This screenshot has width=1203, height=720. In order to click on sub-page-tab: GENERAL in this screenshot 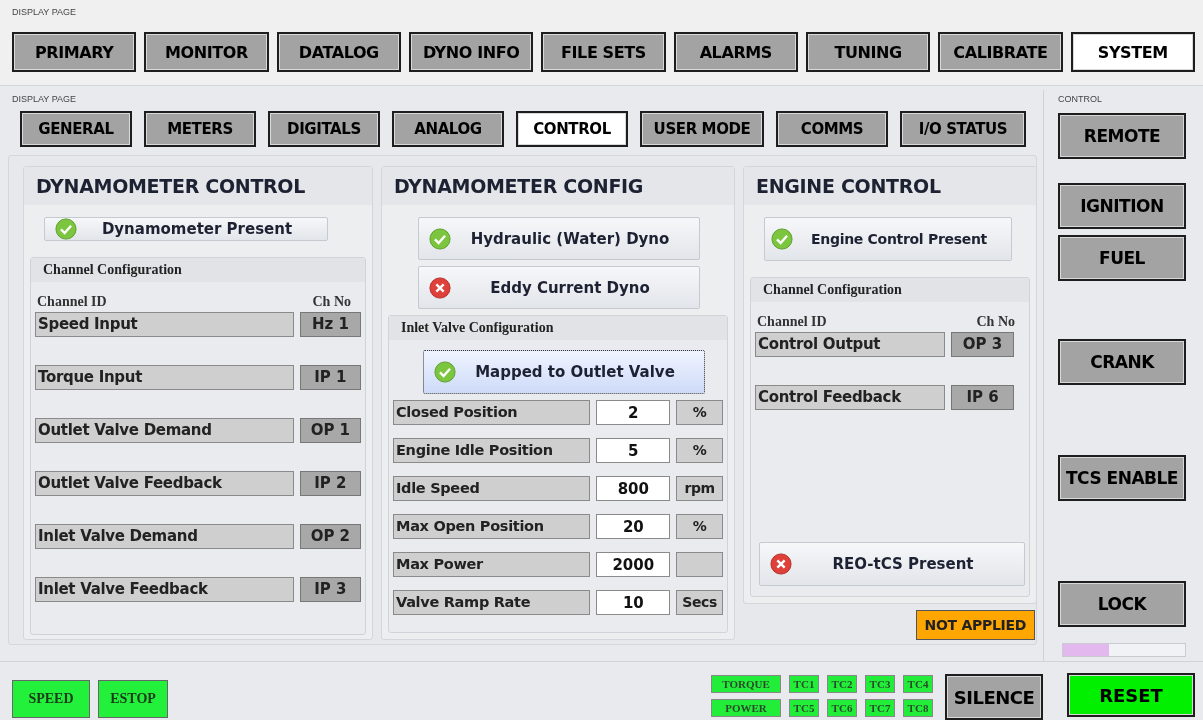, I will do `click(76, 129)`.